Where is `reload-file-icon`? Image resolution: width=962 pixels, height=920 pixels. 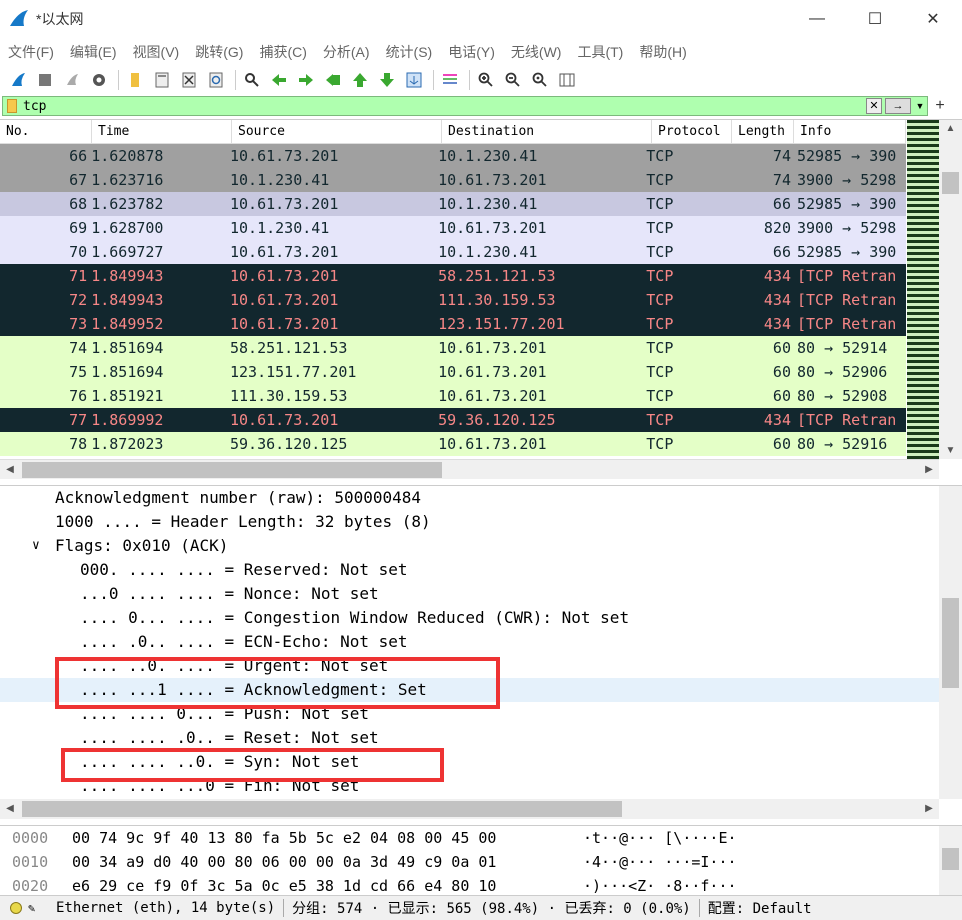
reload-file-icon is located at coordinates (216, 80).